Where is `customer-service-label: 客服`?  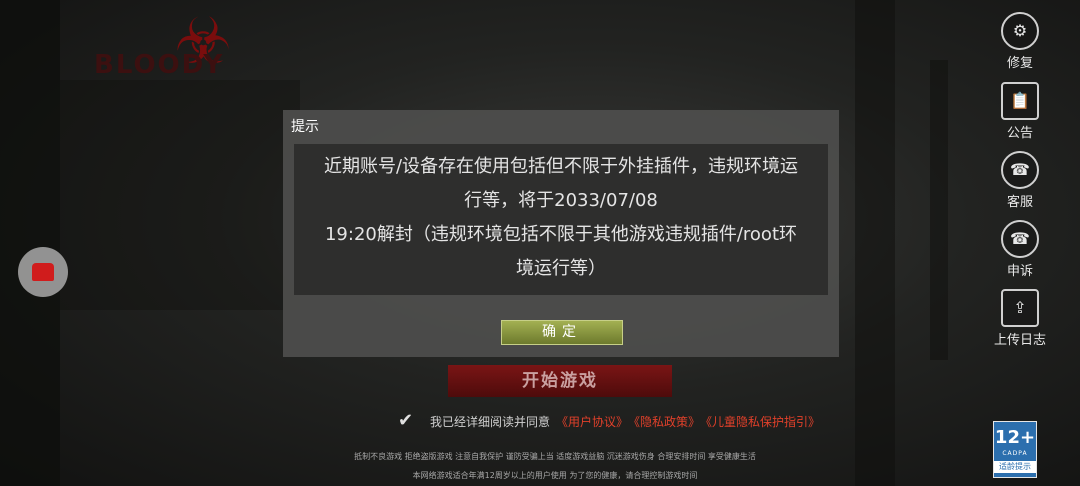
customer-service-label: 客服 is located at coordinates (1019, 202).